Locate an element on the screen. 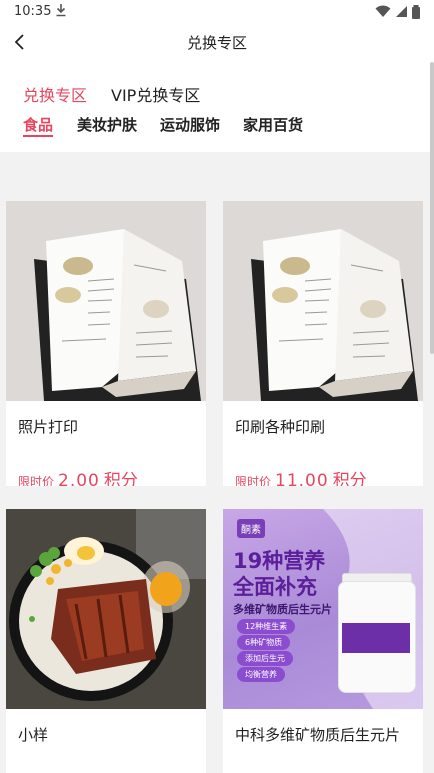 Image resolution: width=434 pixels, height=773 pixels. signal-icon is located at coordinates (401, 11).